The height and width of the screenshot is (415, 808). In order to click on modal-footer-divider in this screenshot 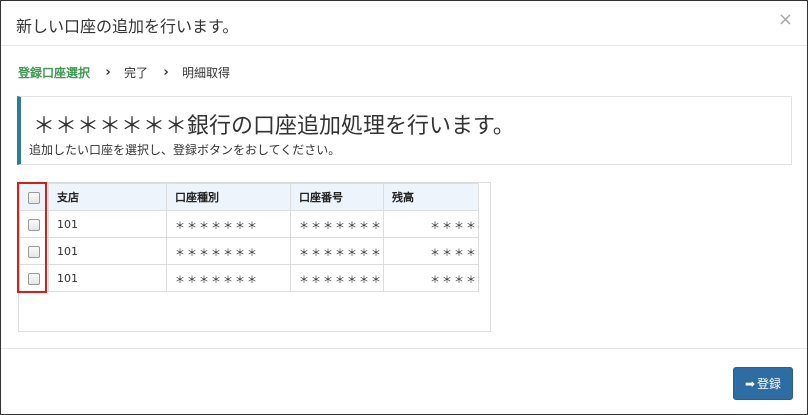, I will do `click(404, 348)`.